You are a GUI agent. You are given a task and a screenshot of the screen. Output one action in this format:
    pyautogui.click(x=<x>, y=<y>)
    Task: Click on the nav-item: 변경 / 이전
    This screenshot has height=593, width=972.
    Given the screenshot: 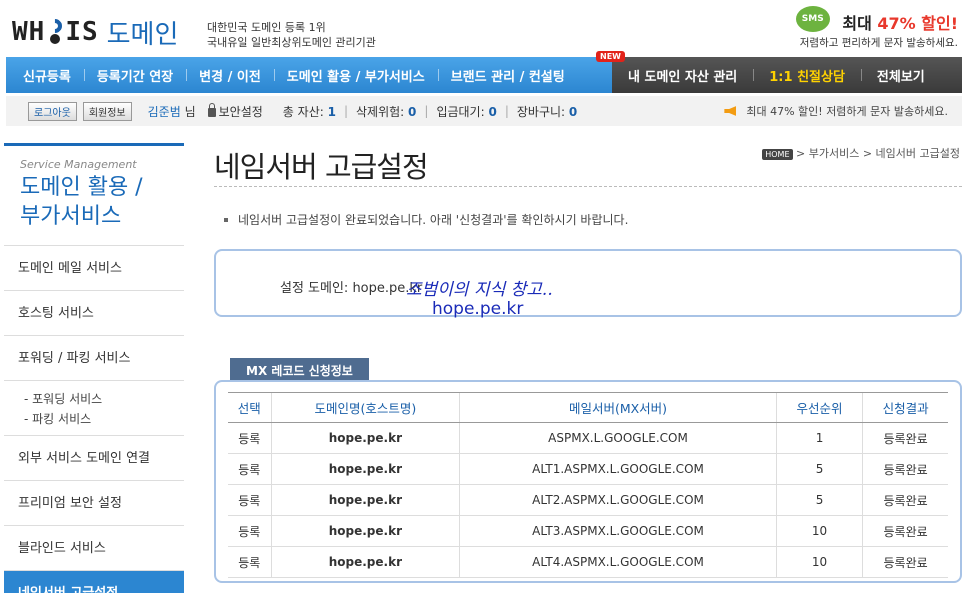 What is the action you would take?
    pyautogui.click(x=230, y=75)
    